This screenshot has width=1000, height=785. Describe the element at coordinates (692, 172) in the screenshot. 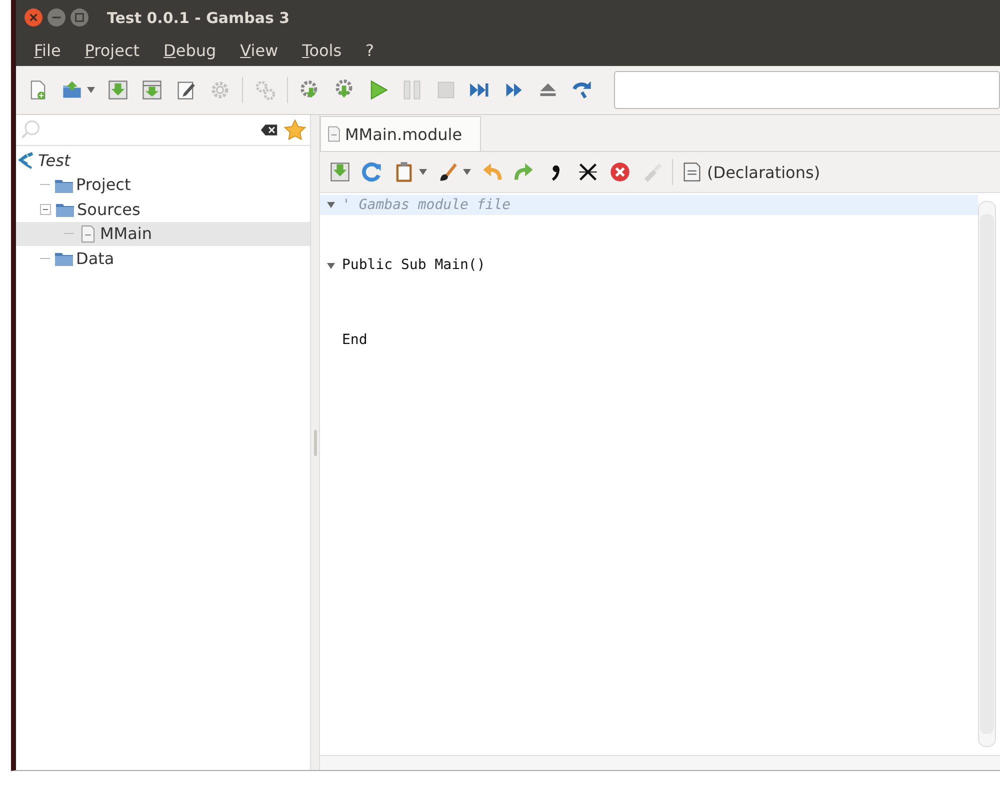

I see `document-icon` at that location.